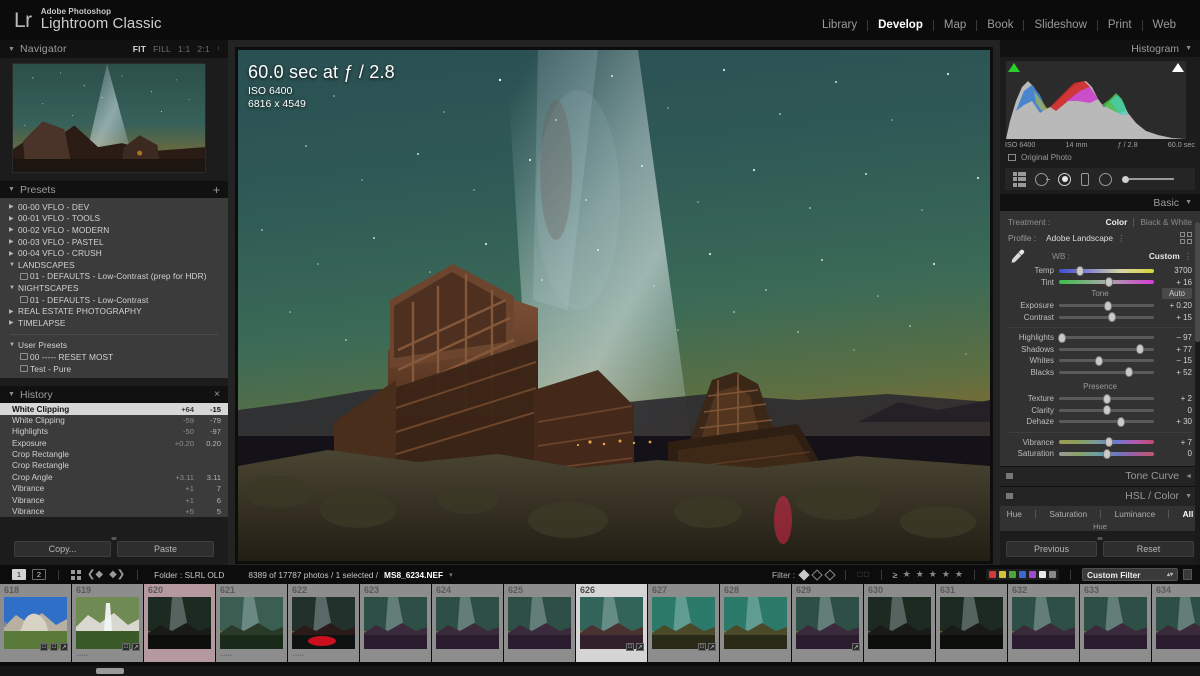  Describe the element at coordinates (1176, 282) in the screenshot. I see `slider-value: + 16` at that location.